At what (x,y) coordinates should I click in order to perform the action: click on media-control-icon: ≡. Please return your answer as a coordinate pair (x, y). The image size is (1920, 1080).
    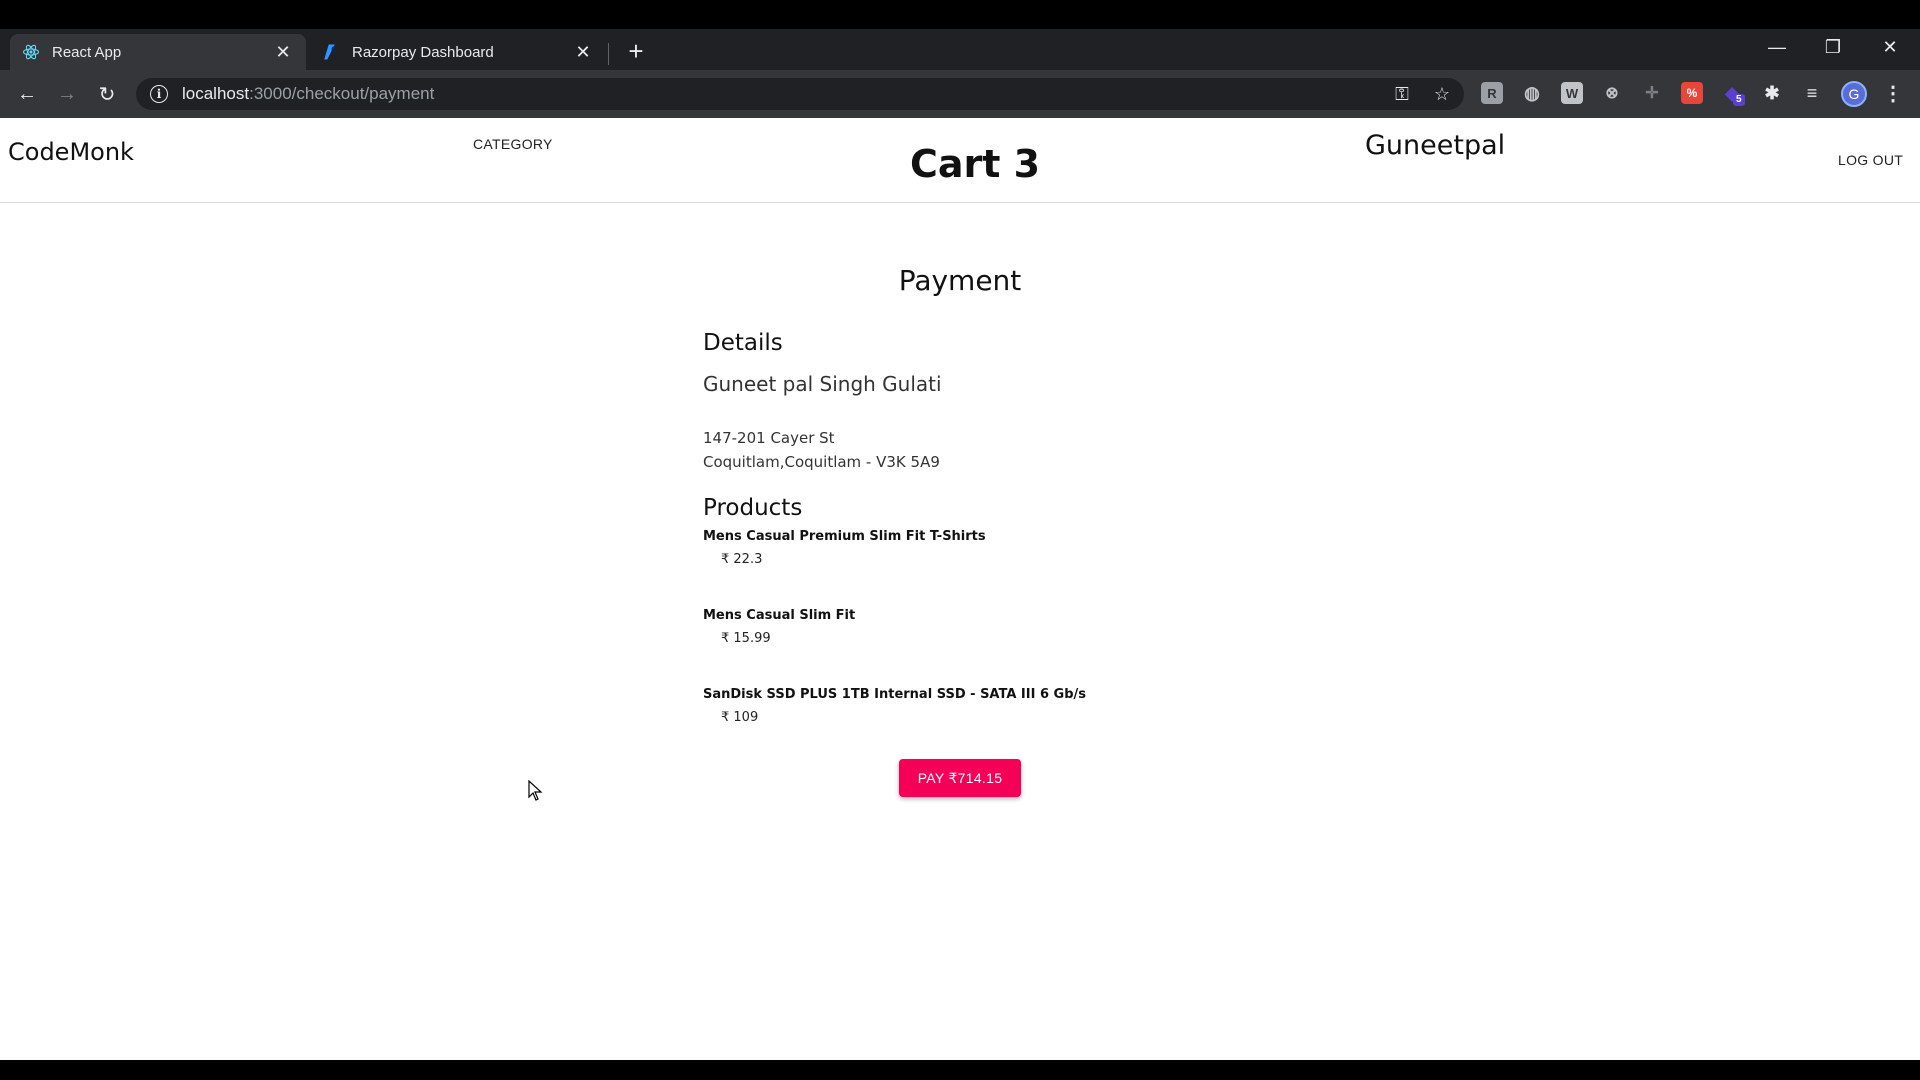
    Looking at the image, I should click on (1812, 93).